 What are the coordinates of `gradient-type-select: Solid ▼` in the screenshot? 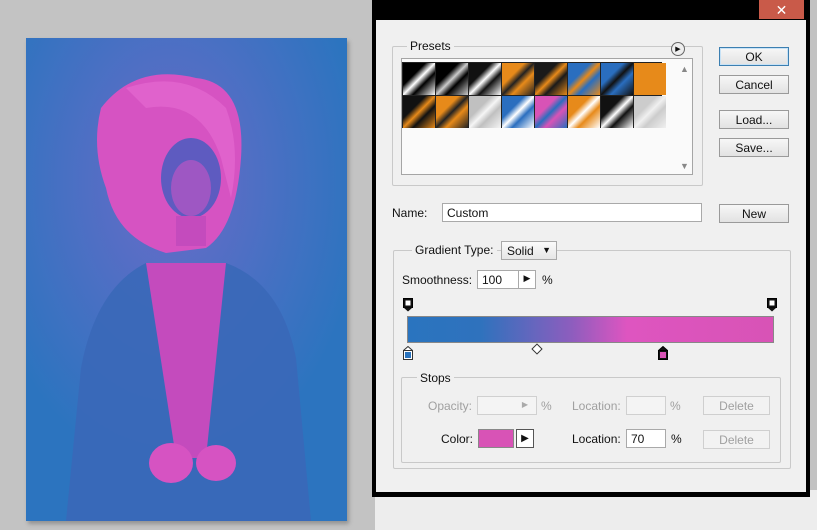 It's located at (529, 250).